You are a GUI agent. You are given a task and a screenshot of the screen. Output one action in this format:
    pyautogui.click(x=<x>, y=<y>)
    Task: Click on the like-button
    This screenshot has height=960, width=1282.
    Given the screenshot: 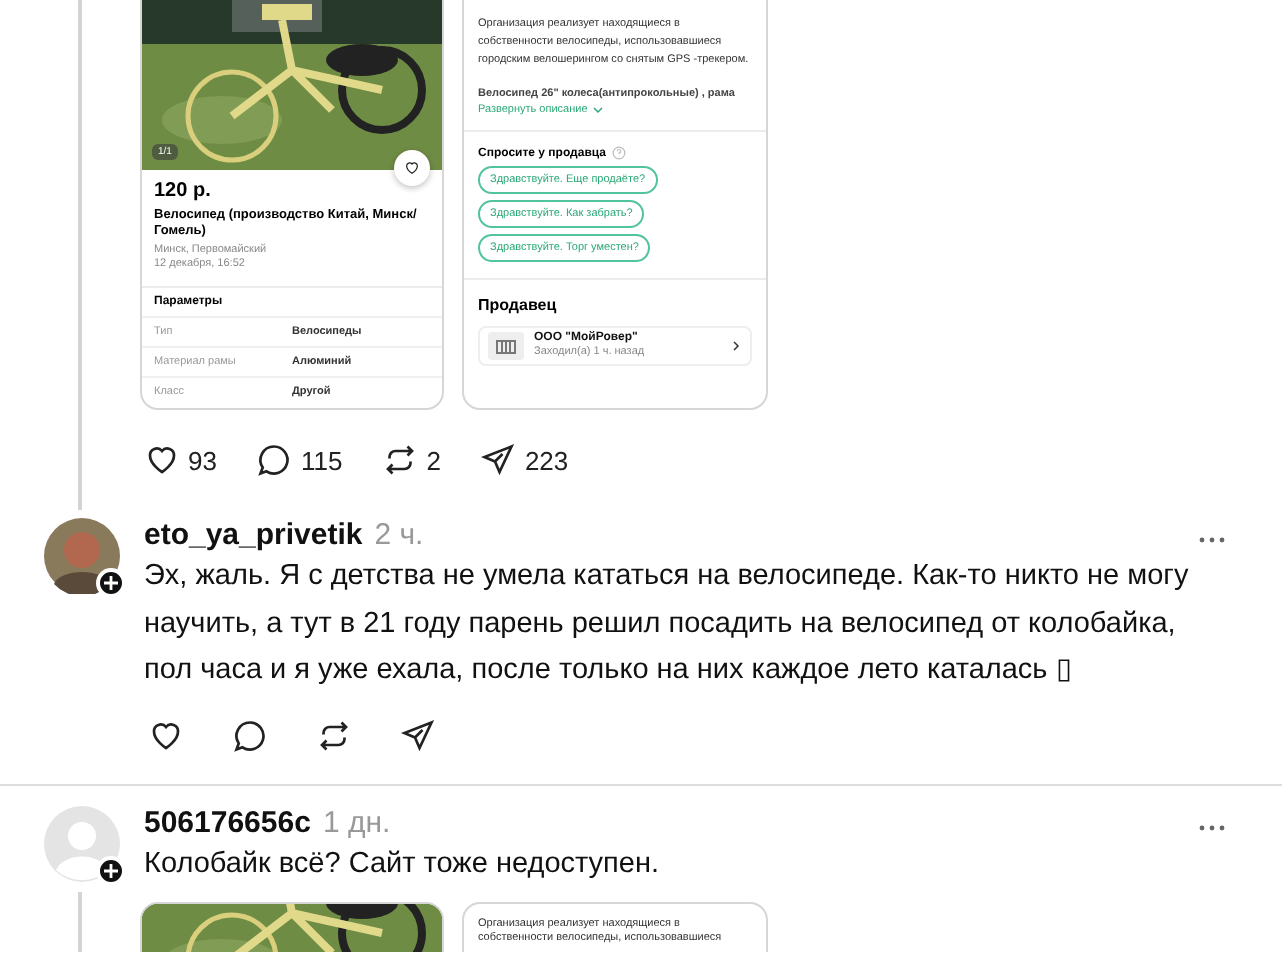 What is the action you would take?
    pyautogui.click(x=166, y=735)
    